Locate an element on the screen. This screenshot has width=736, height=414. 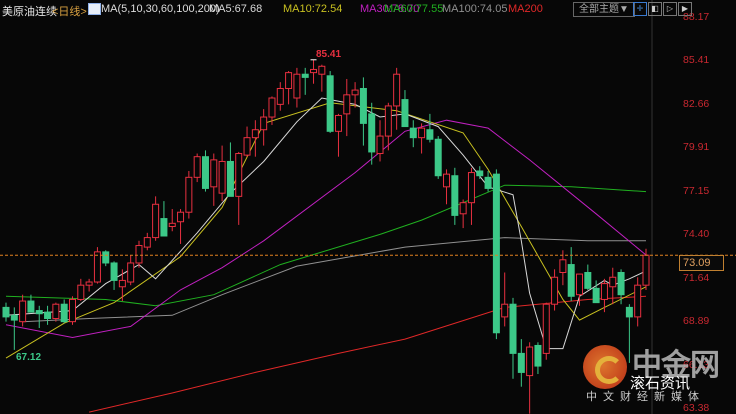
price-label: 71.64 is located at coordinates (696, 278).